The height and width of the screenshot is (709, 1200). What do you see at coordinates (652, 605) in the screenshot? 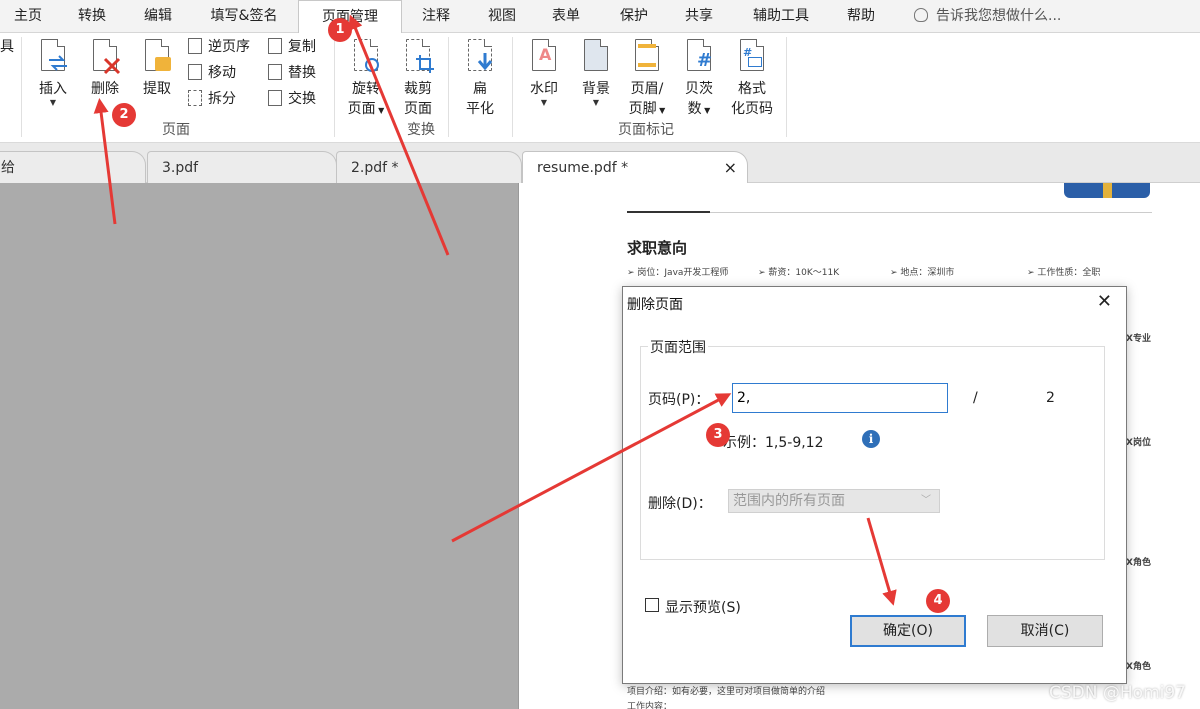
I see `show-preview-checkbox` at bounding box center [652, 605].